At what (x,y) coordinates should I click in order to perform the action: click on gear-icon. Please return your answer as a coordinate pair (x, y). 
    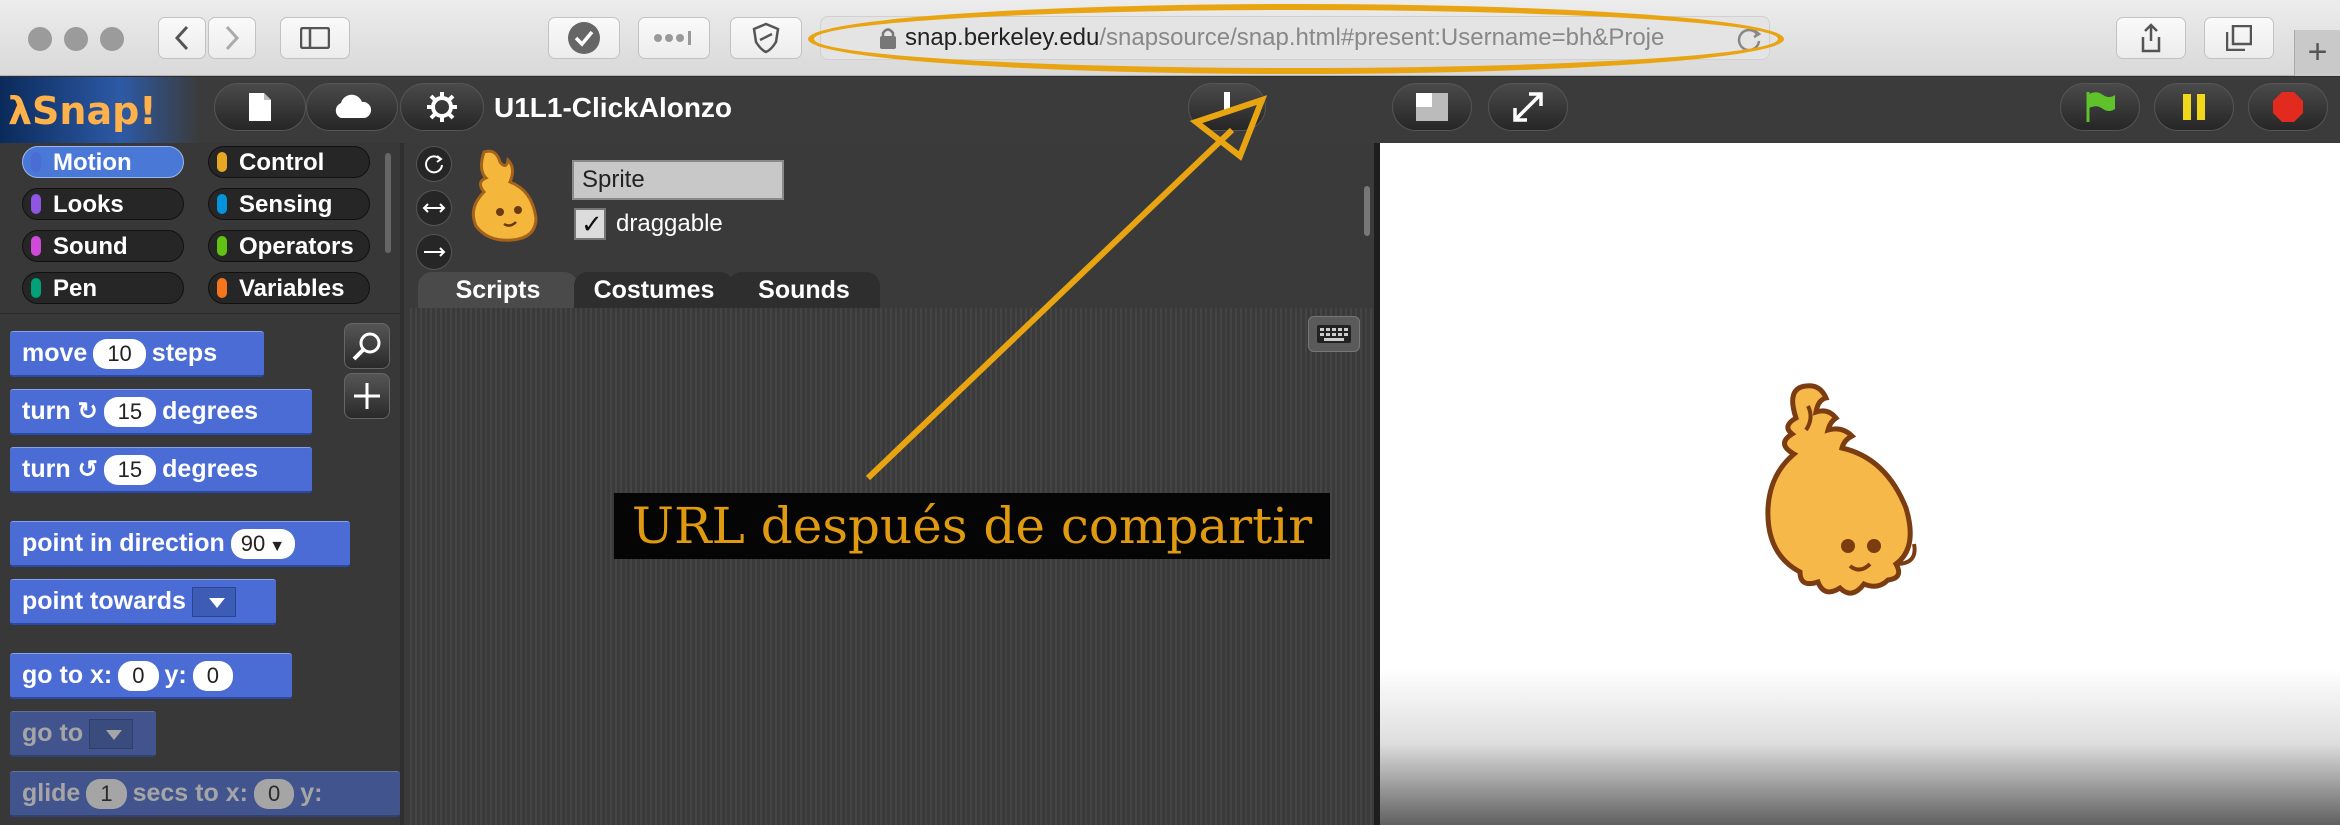
    Looking at the image, I should click on (442, 107).